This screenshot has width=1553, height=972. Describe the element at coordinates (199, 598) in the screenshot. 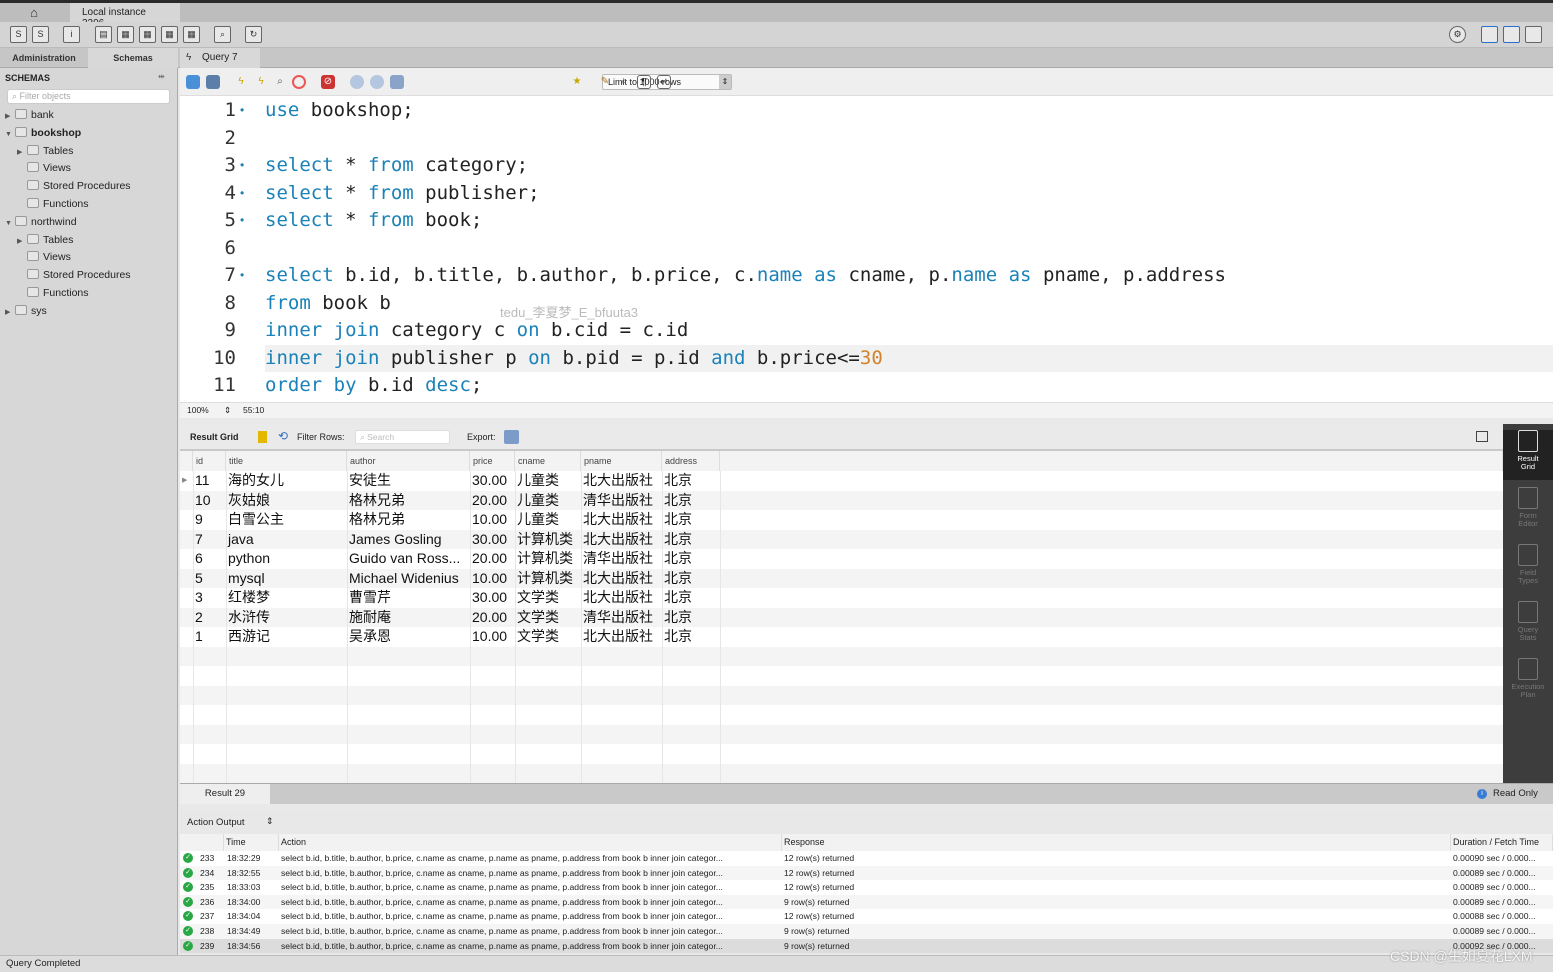

I see `cell-id: 3` at that location.